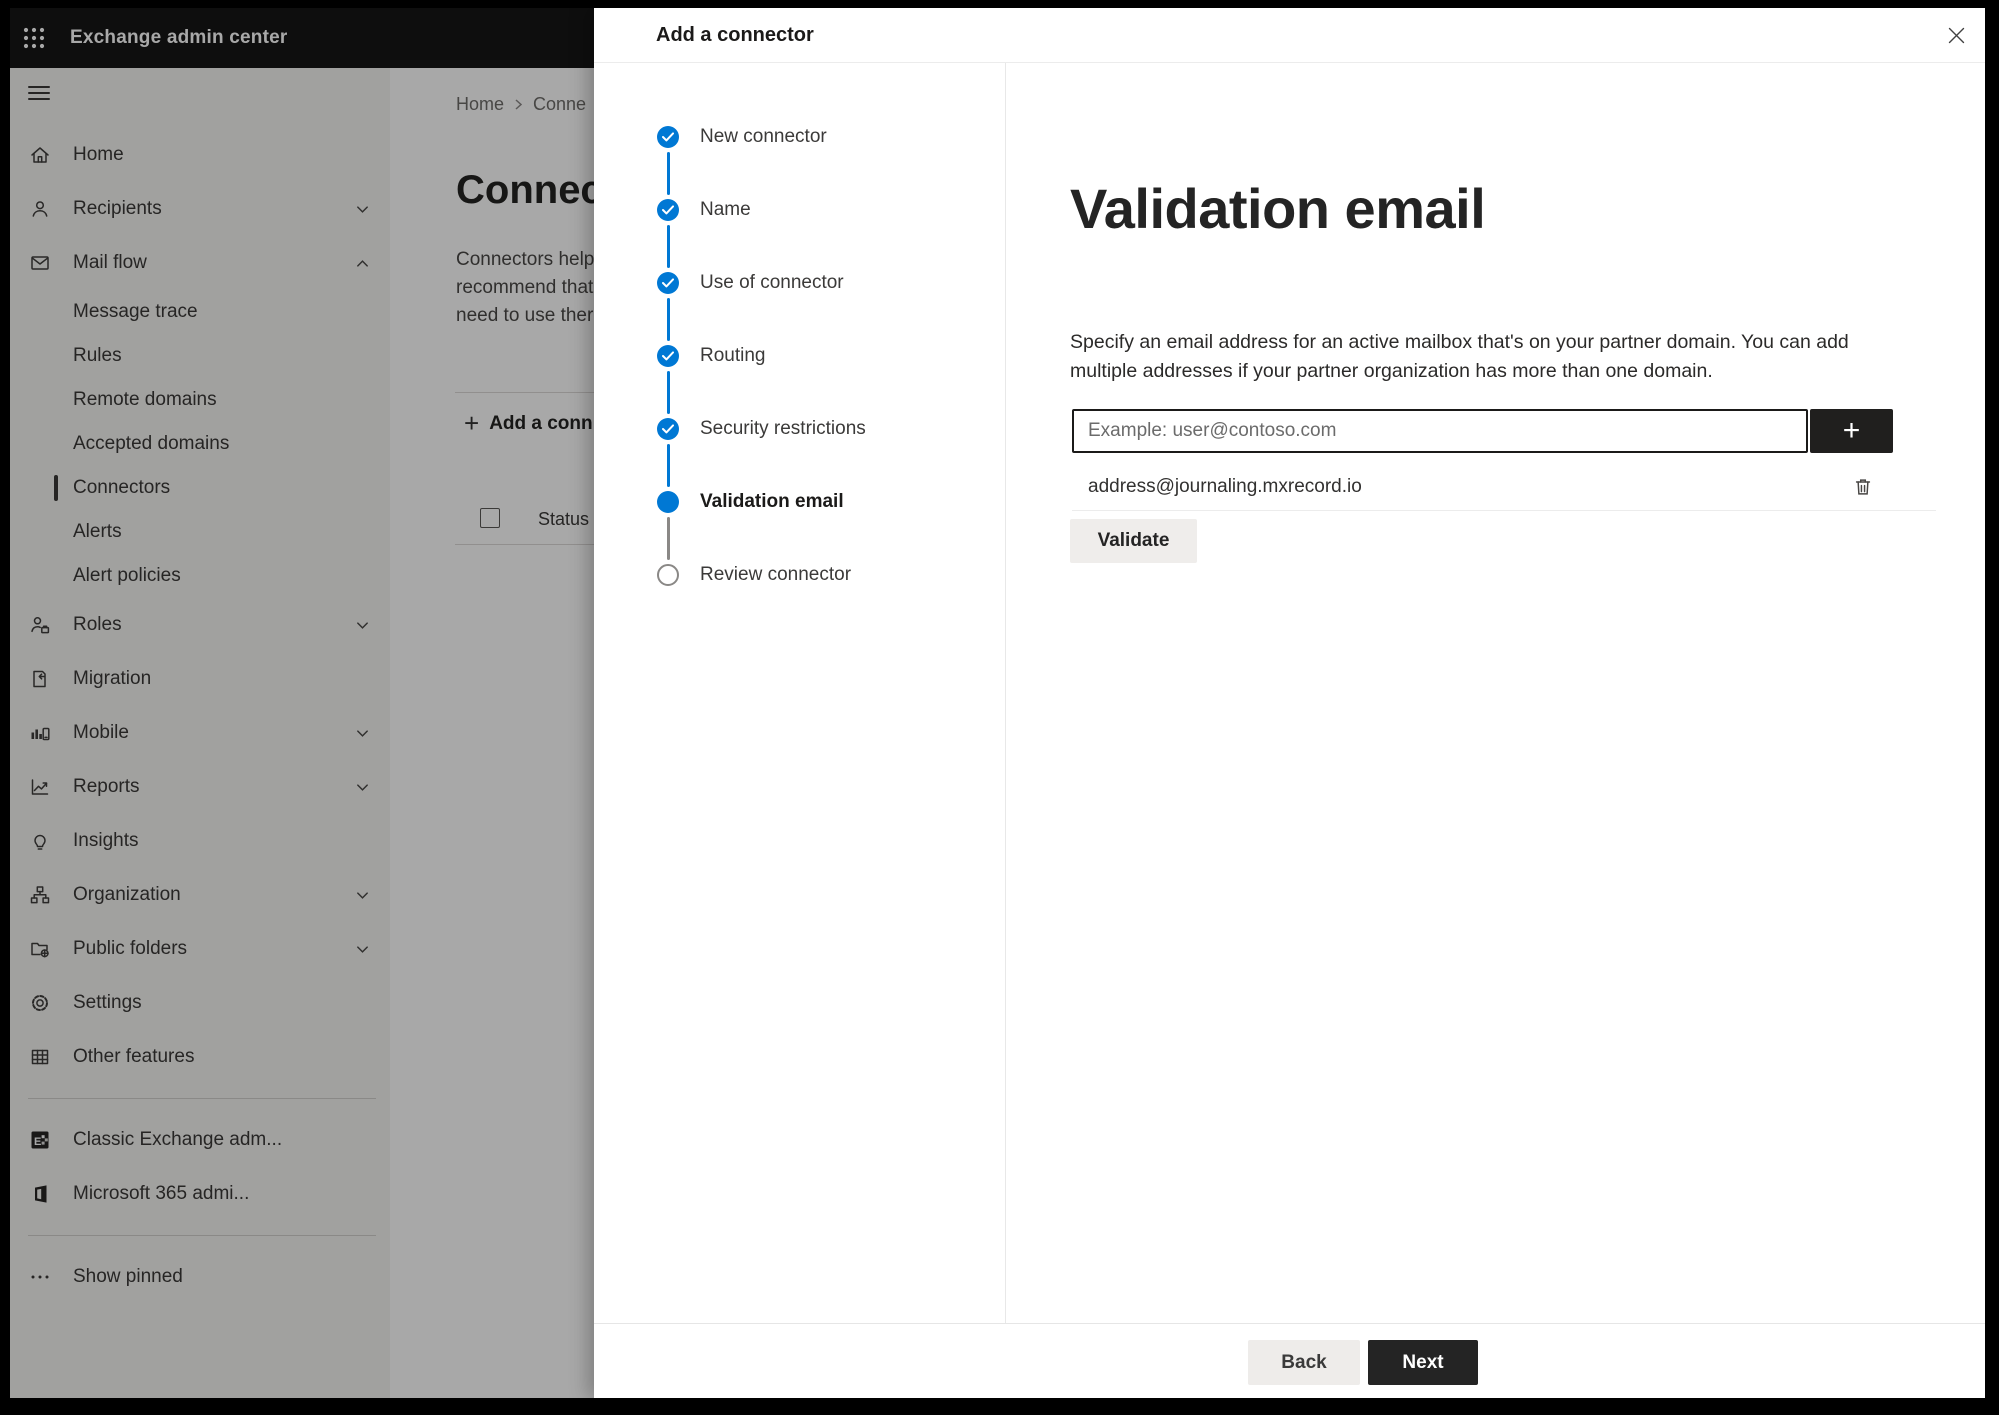 Image resolution: width=1999 pixels, height=1415 pixels. I want to click on step-validation-email: Validation email, so click(822, 501).